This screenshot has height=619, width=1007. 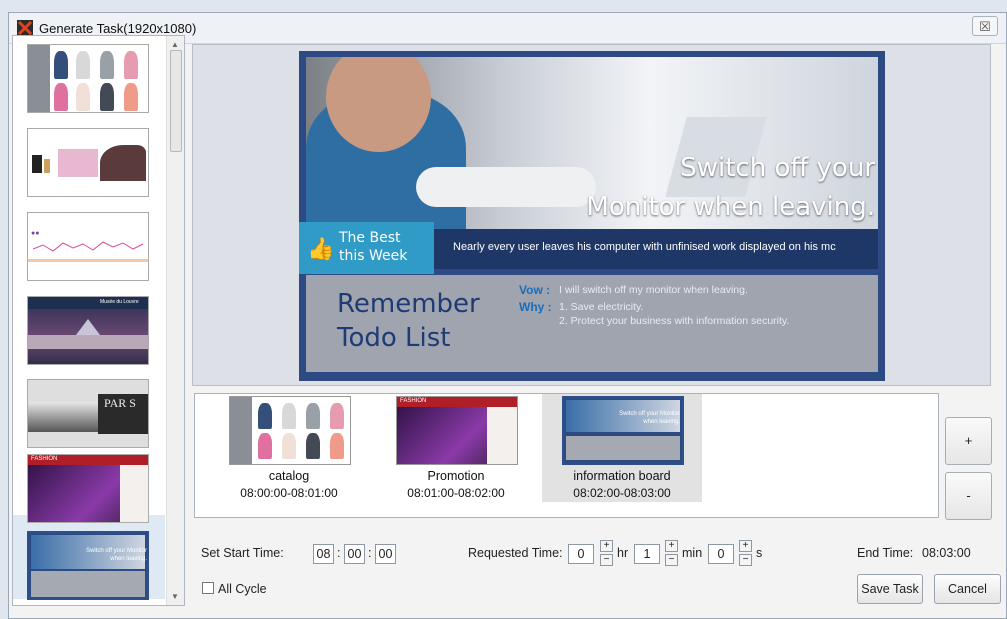 I want to click on vow-label: Vow :, so click(x=535, y=290).